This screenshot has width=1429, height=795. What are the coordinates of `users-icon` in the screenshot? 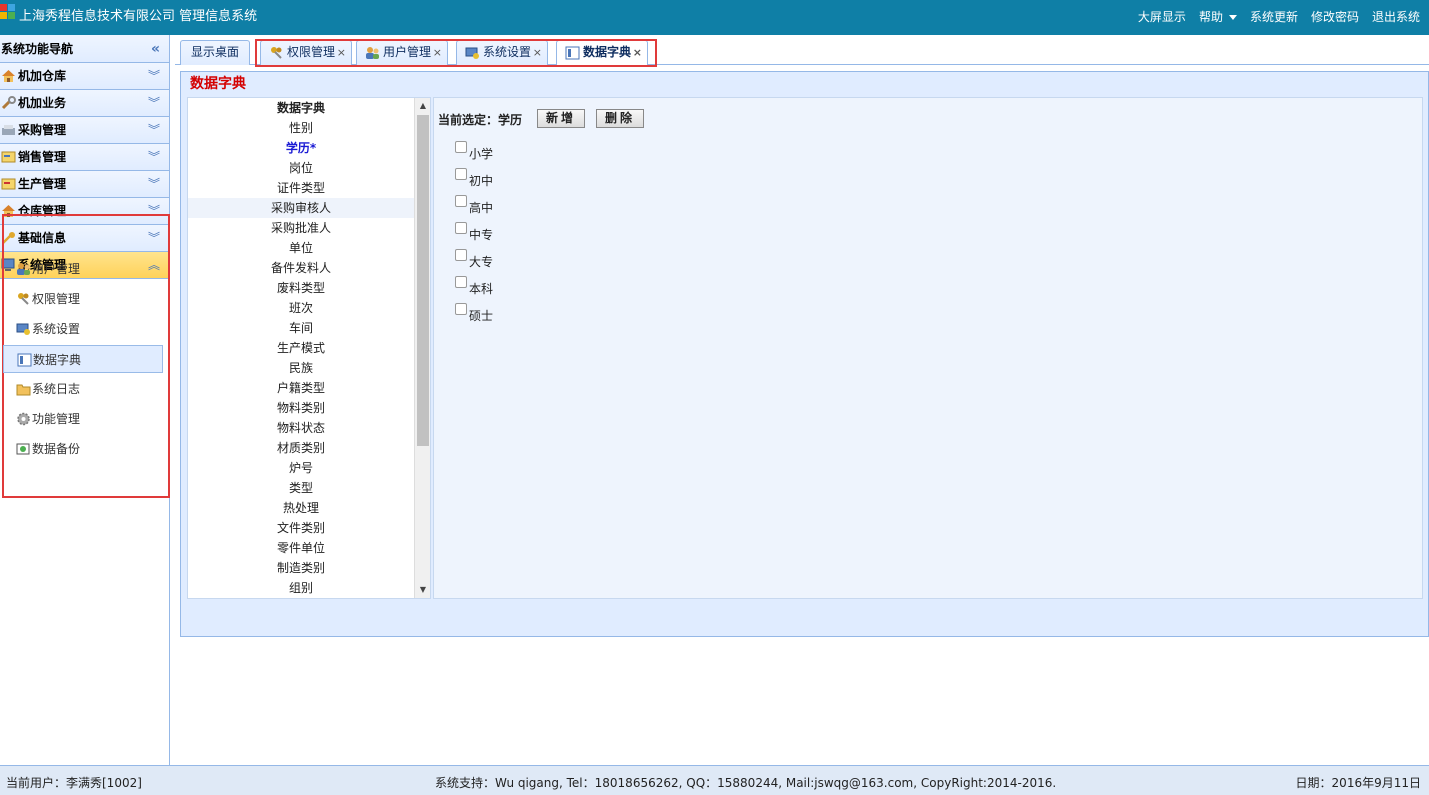 It's located at (23, 269).